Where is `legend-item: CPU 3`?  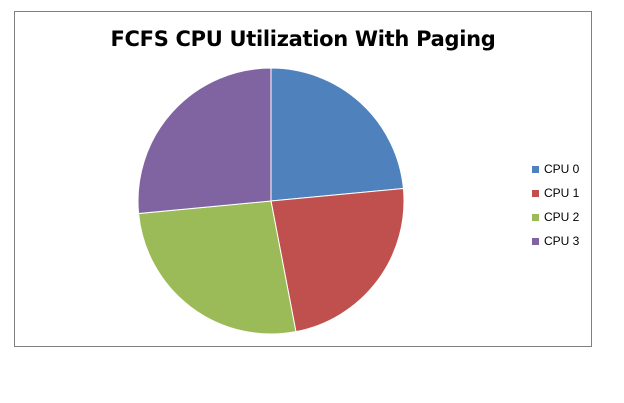
legend-item: CPU 3 is located at coordinates (555, 241).